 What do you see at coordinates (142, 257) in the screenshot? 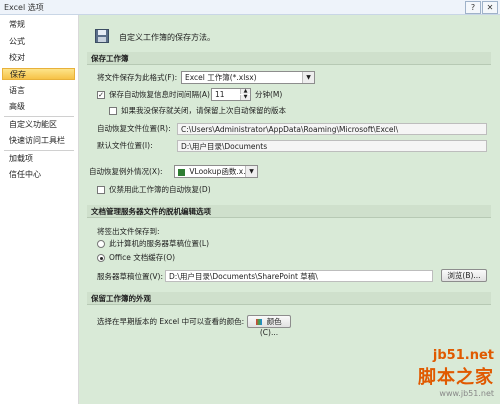
I see `office-cache-option-label: Office 文档缓存(O)` at bounding box center [142, 257].